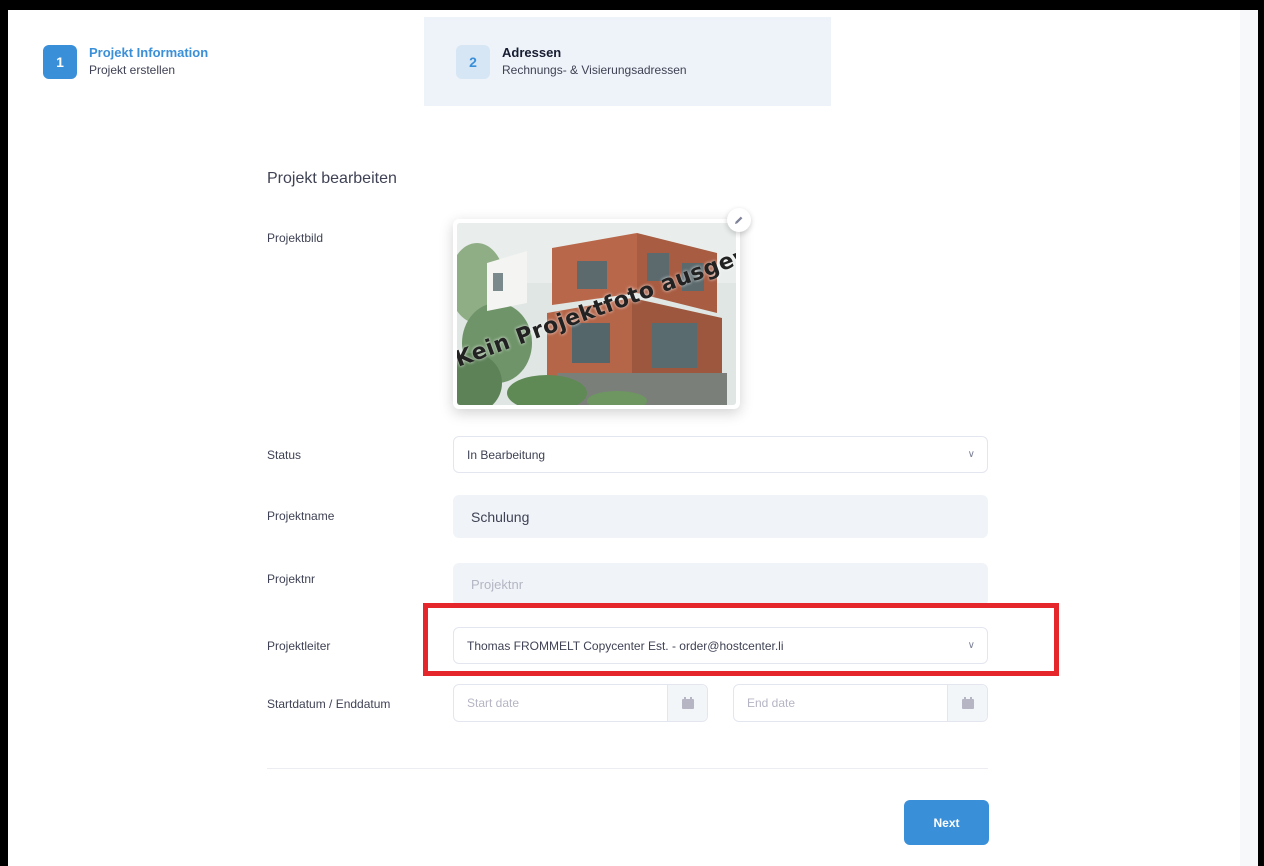 The image size is (1264, 866). I want to click on end-date-input: End date, so click(840, 703).